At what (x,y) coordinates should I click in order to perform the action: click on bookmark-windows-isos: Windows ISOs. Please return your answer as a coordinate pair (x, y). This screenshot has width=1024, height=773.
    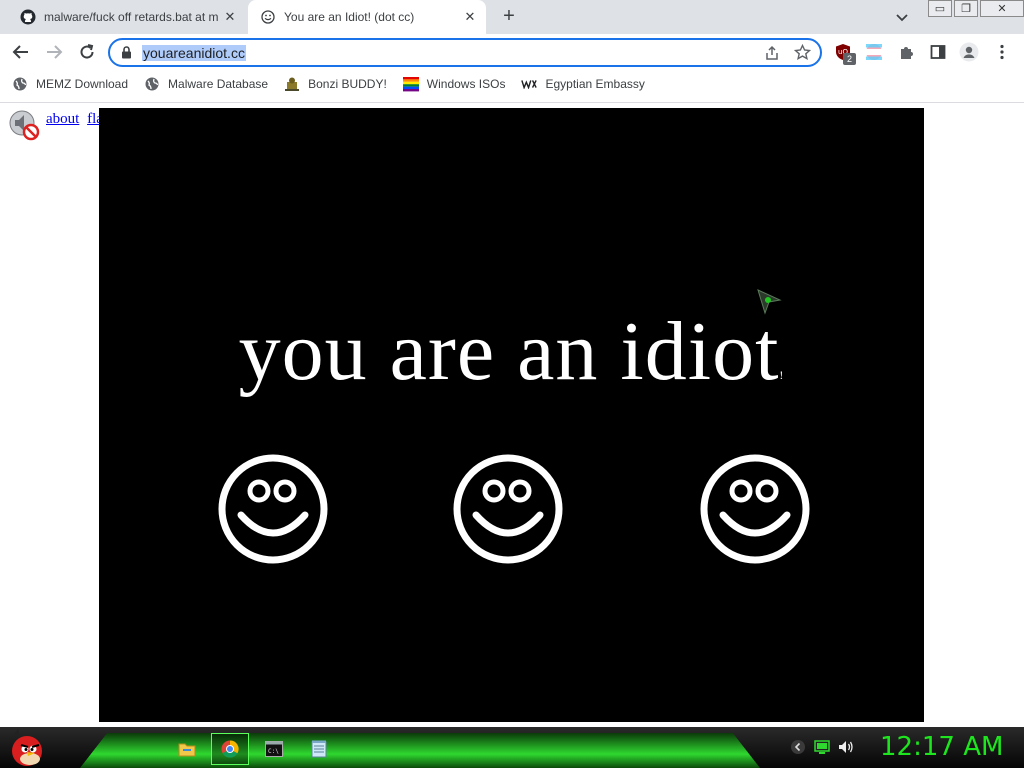
    Looking at the image, I should click on (454, 84).